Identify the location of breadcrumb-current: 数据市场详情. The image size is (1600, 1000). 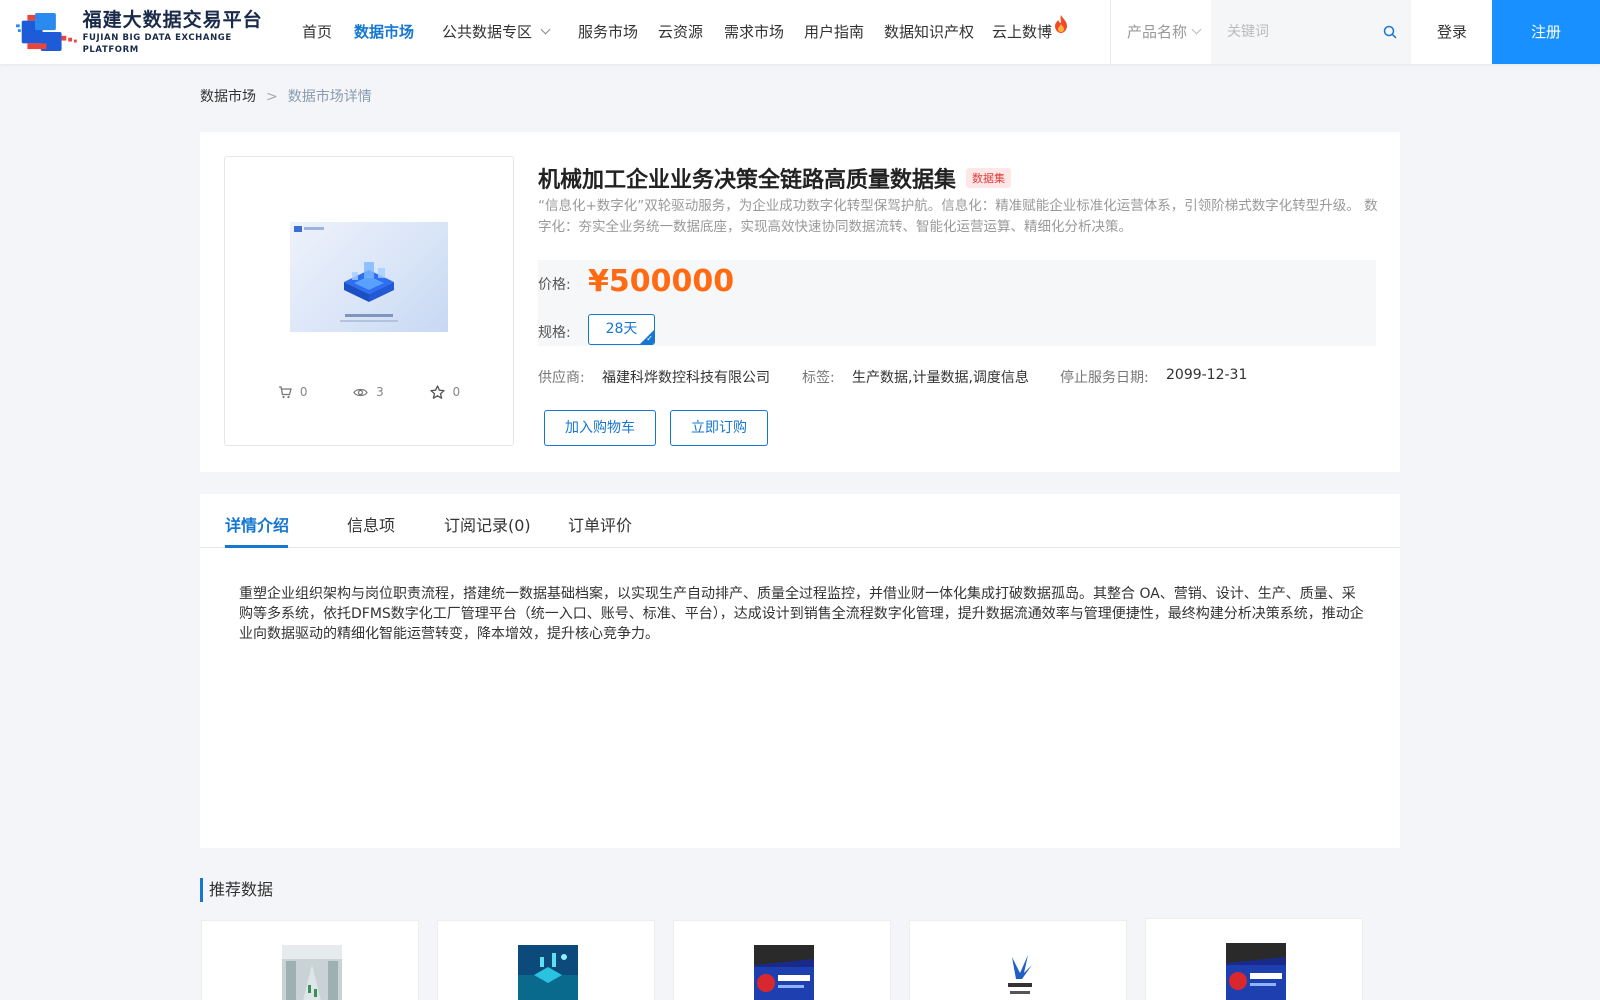
(329, 97).